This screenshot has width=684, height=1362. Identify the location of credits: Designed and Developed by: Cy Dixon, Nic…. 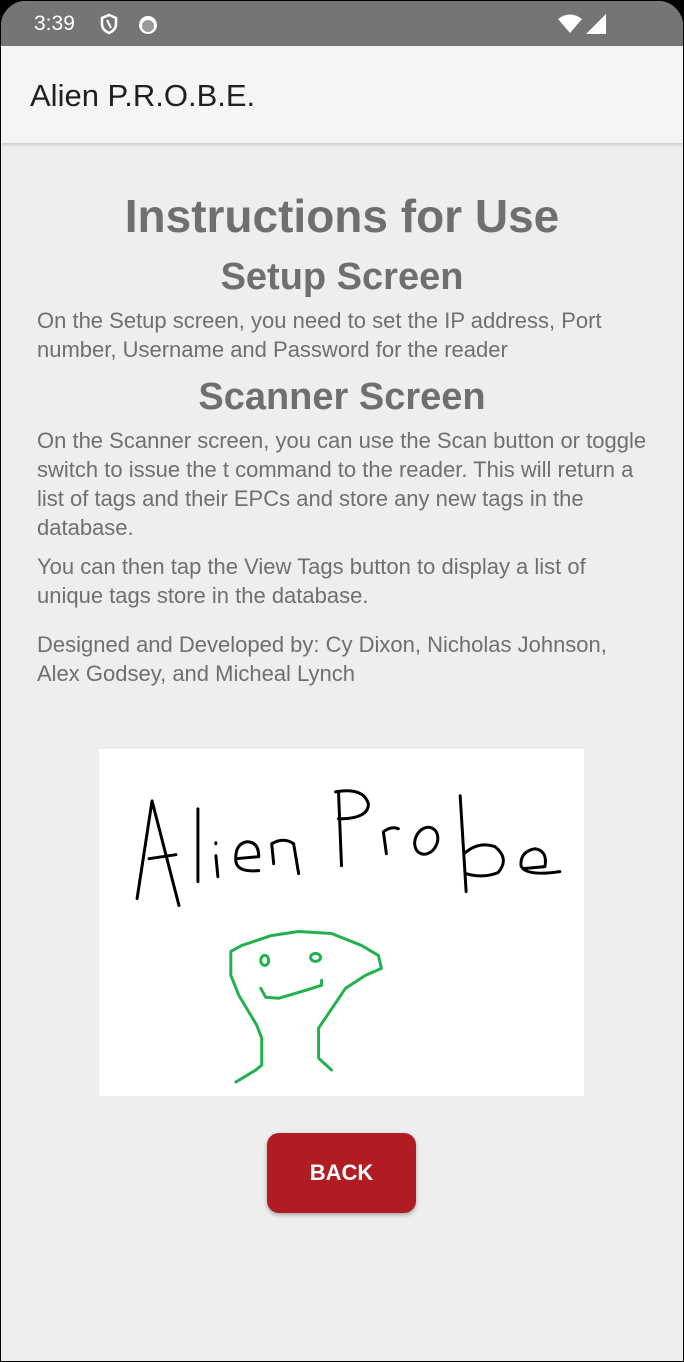
(322, 659).